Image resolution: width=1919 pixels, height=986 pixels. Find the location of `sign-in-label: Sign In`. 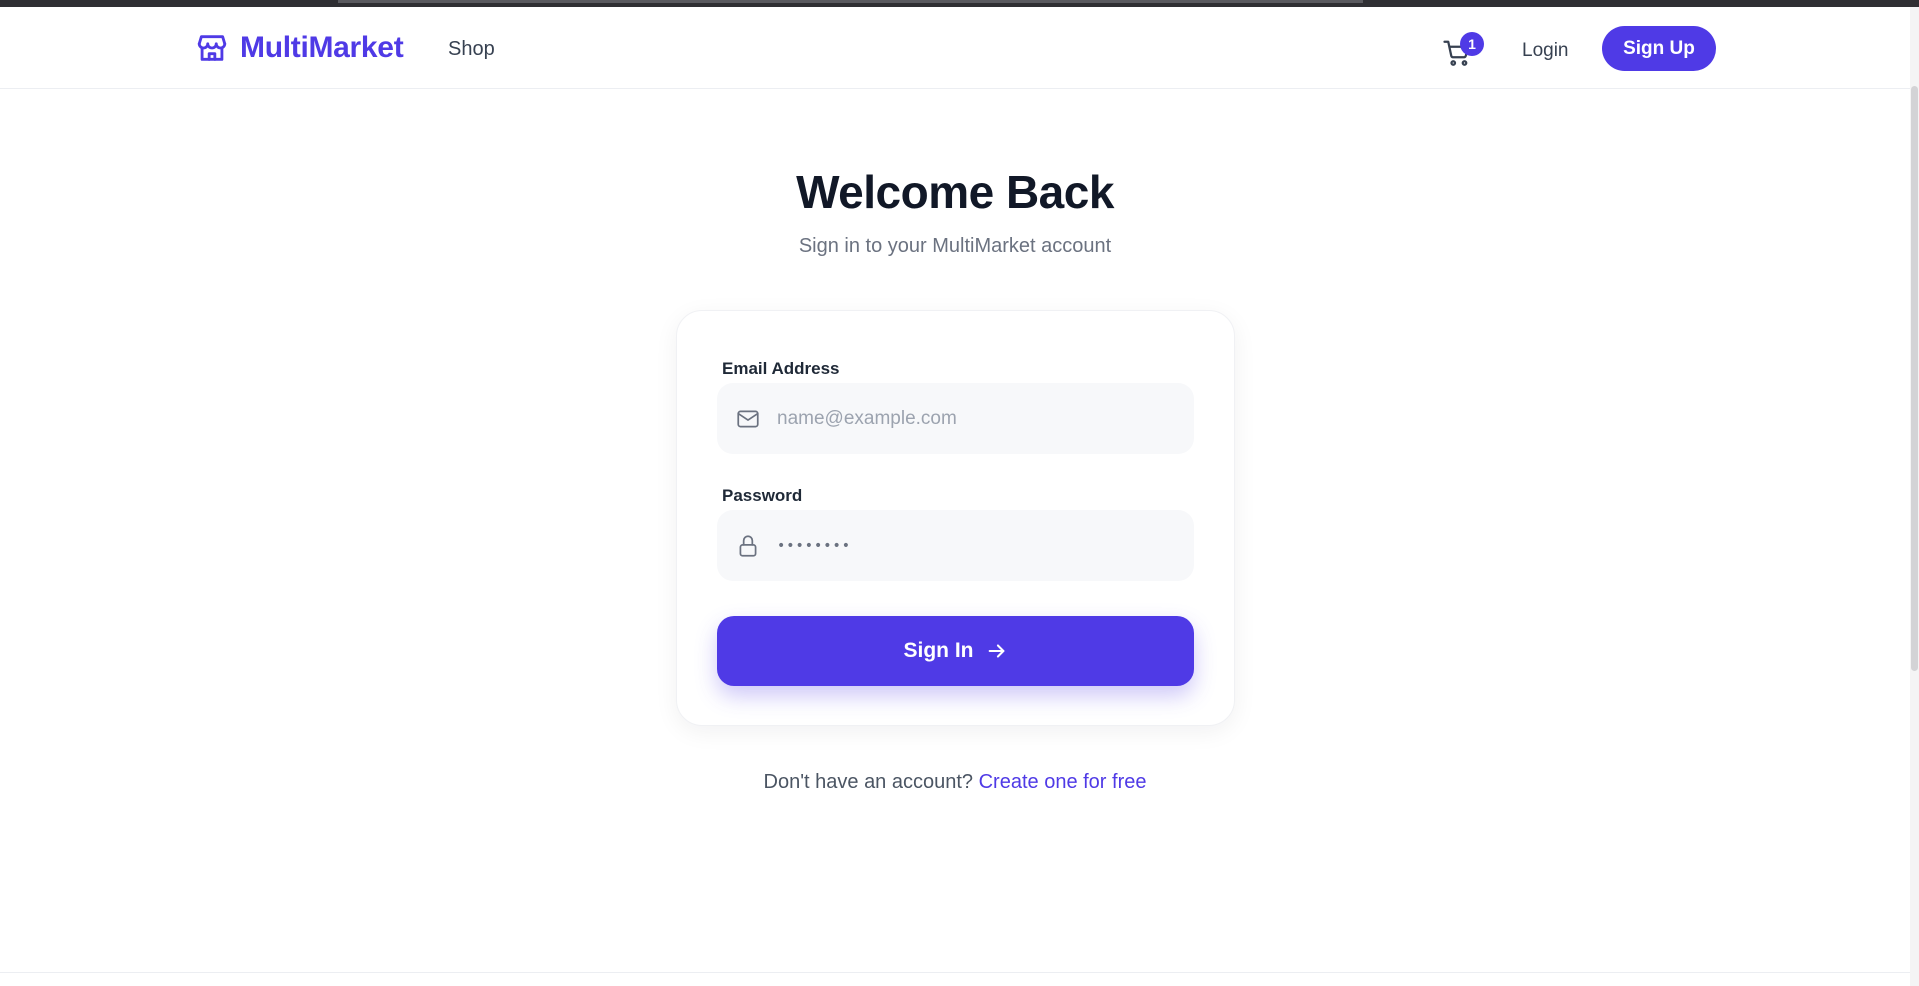

sign-in-label: Sign In is located at coordinates (938, 650).